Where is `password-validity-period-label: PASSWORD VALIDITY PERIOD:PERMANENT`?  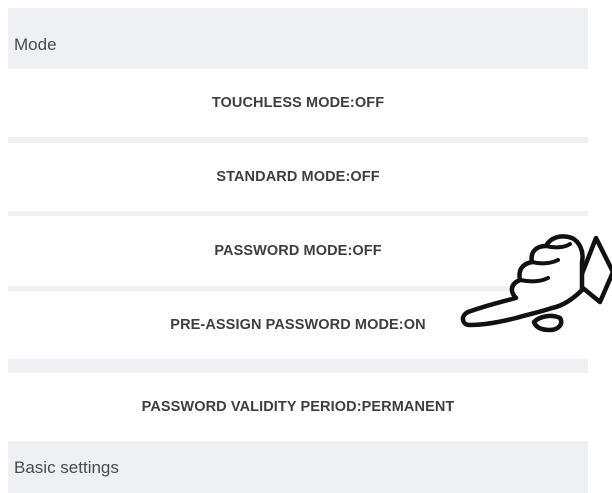
password-validity-period-label: PASSWORD VALIDITY PERIOD:PERMANENT is located at coordinates (298, 407).